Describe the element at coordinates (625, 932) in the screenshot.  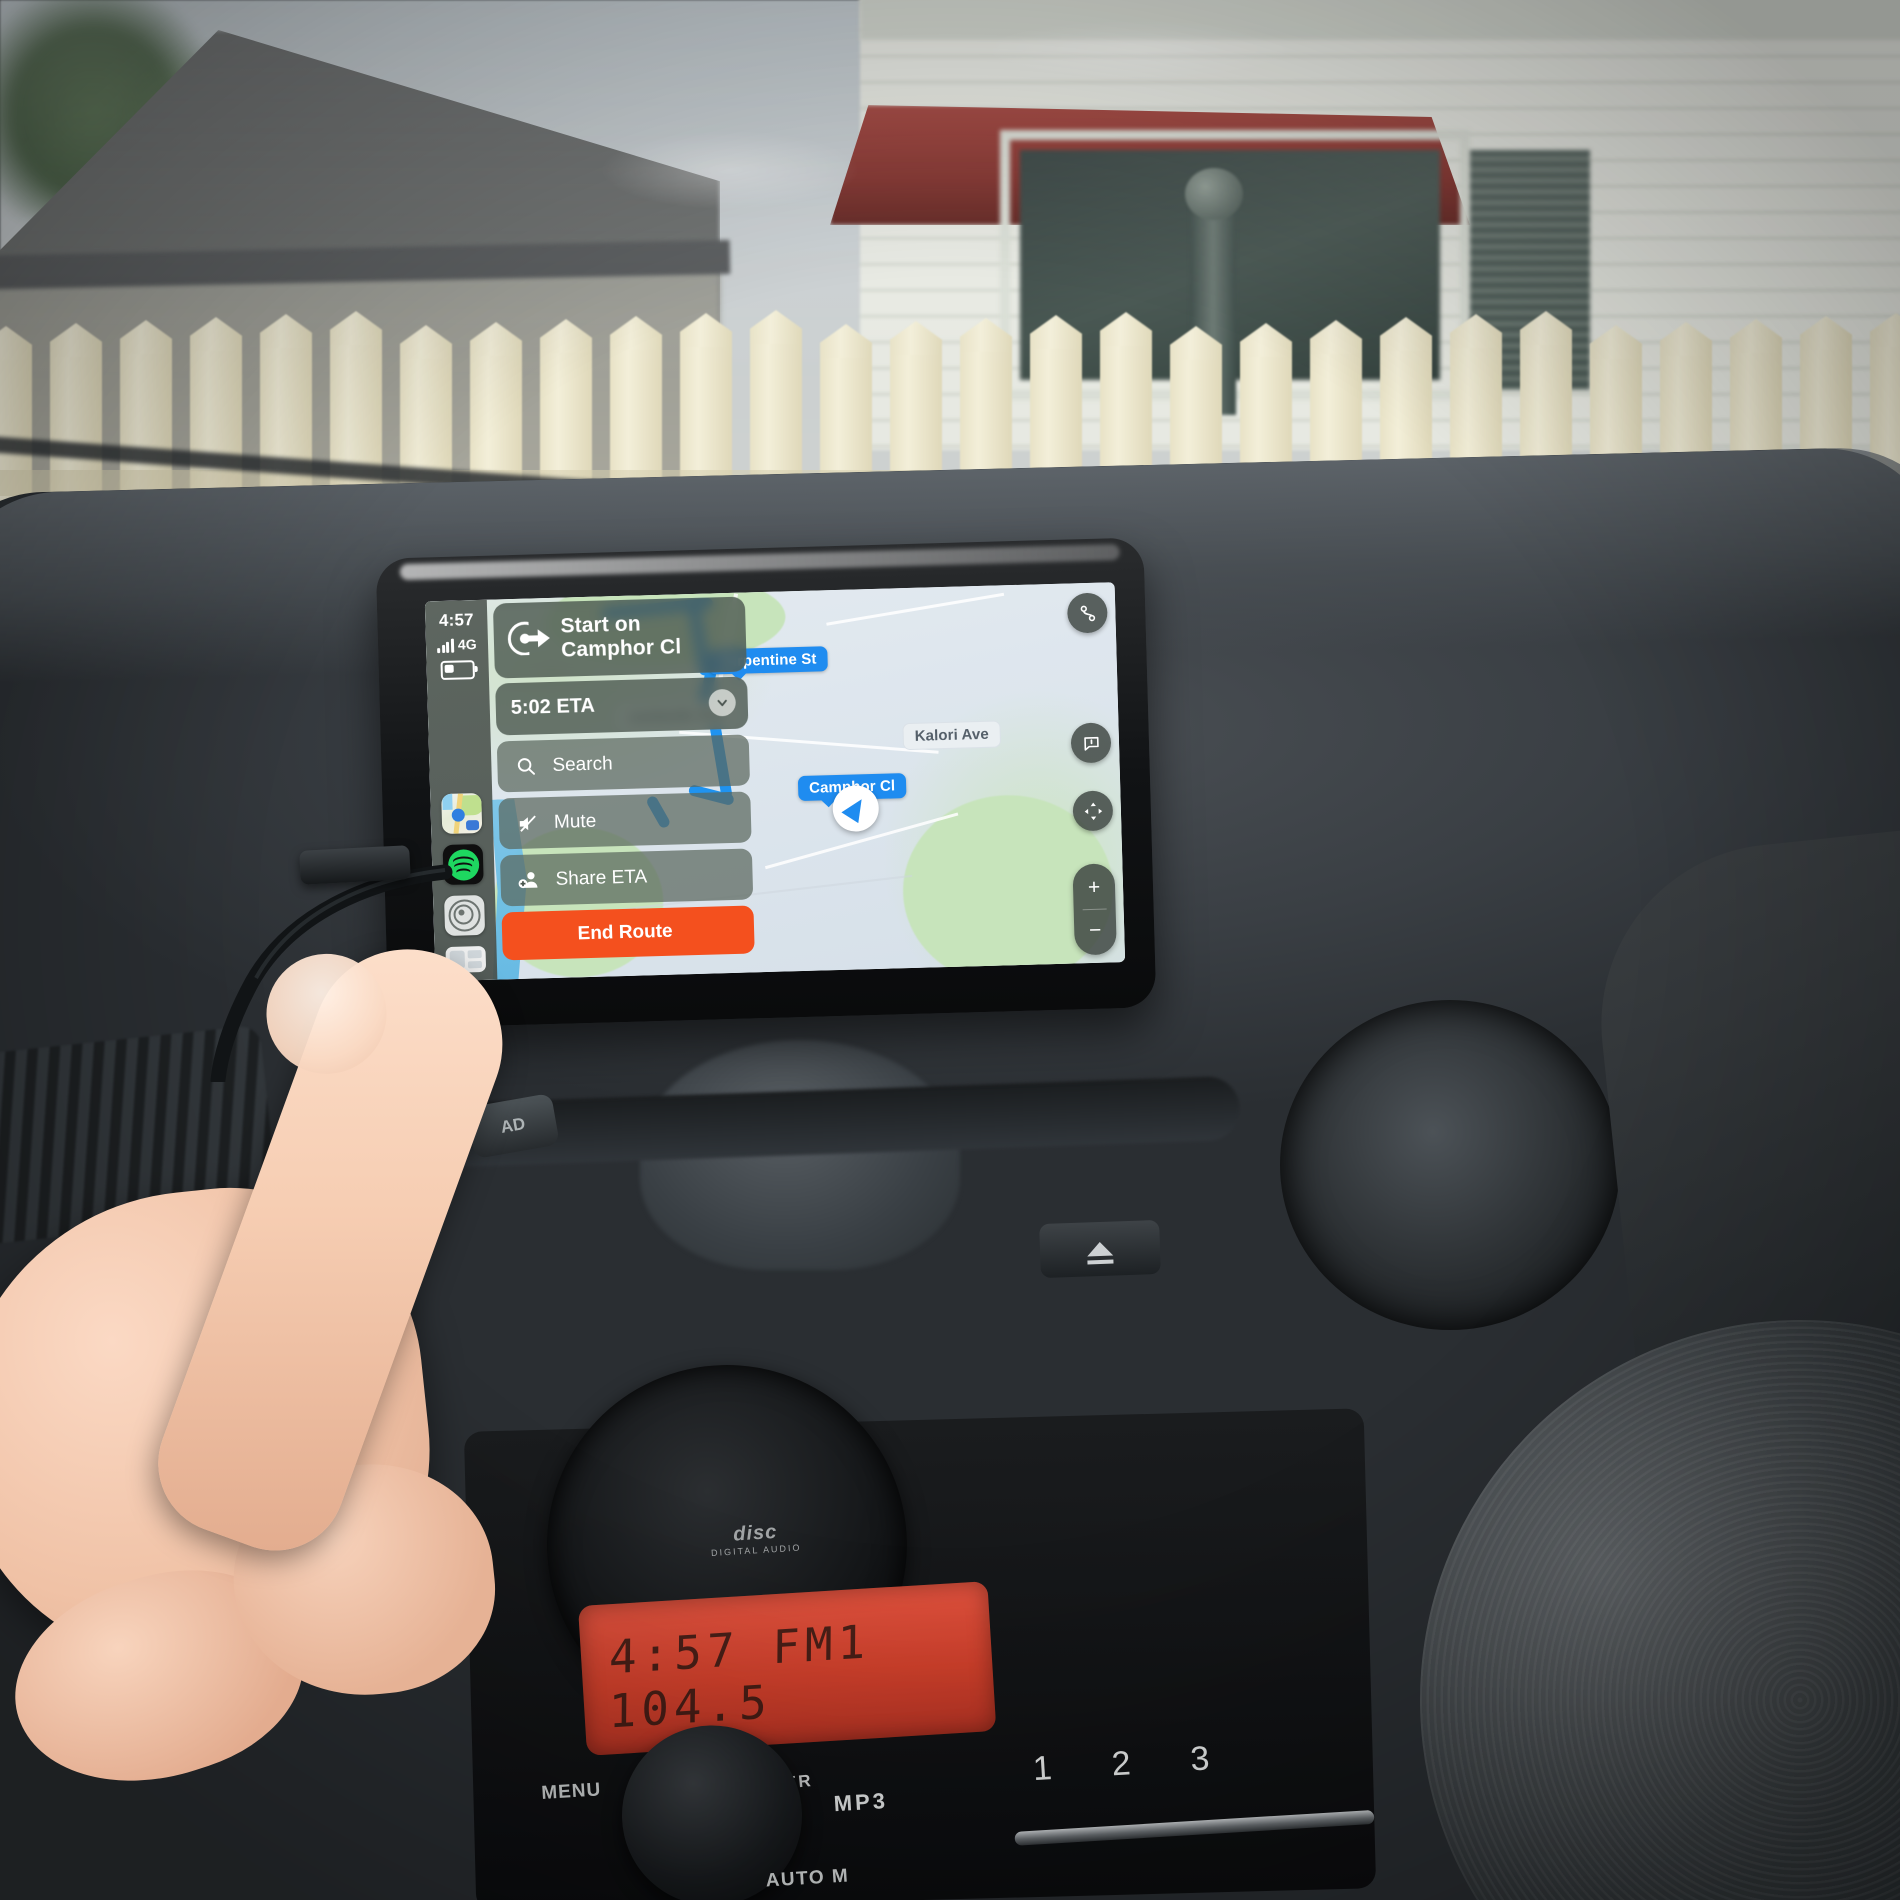
I see `end-route-label: End Route` at that location.